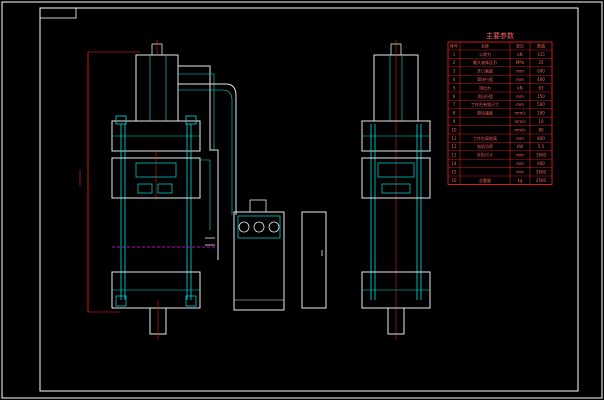  Describe the element at coordinates (485, 138) in the screenshot. I see `table-cell: 工作台离地高` at that location.